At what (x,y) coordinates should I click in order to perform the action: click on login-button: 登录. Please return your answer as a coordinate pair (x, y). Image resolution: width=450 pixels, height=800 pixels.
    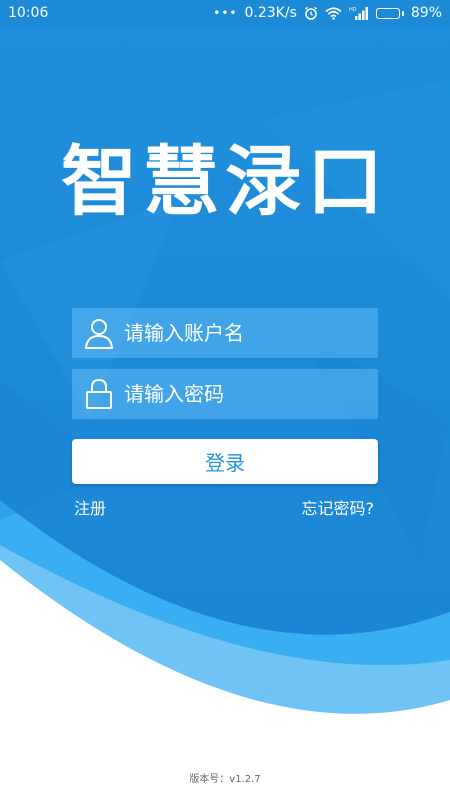
    Looking at the image, I should click on (225, 461).